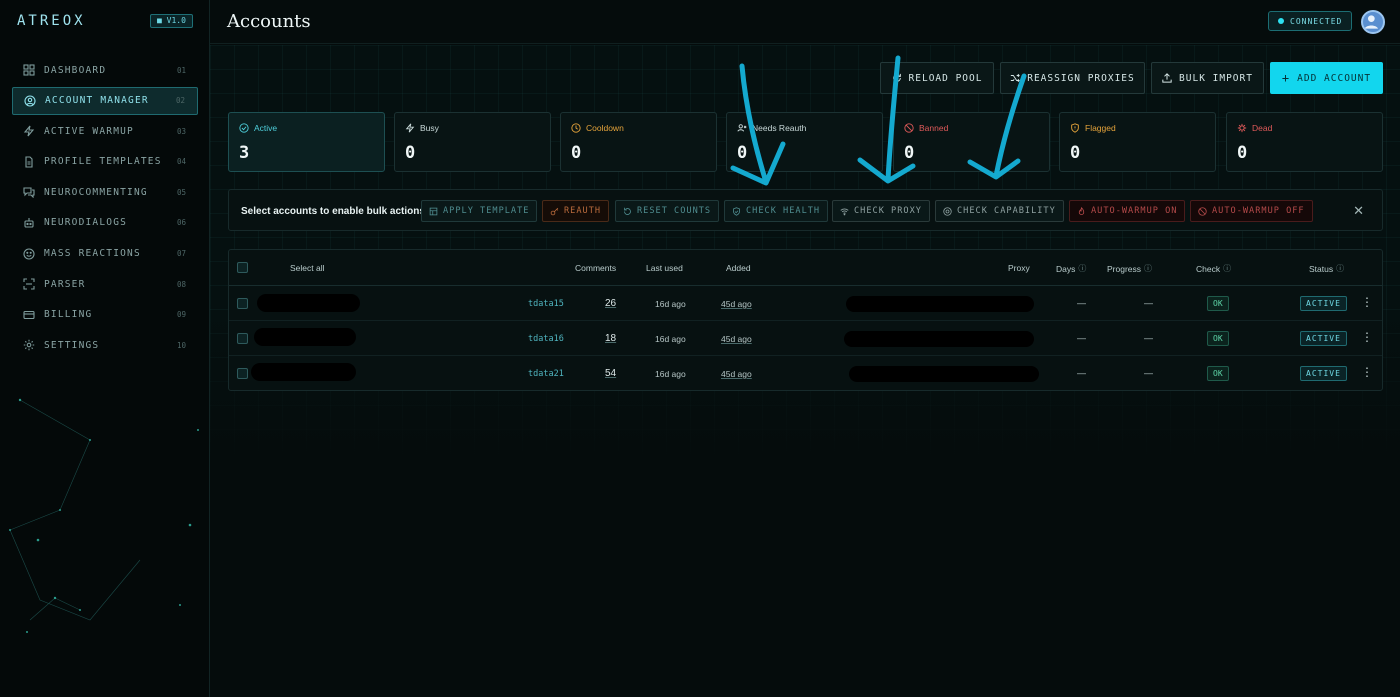  What do you see at coordinates (610, 338) in the screenshot?
I see `comments-count: 18` at bounding box center [610, 338].